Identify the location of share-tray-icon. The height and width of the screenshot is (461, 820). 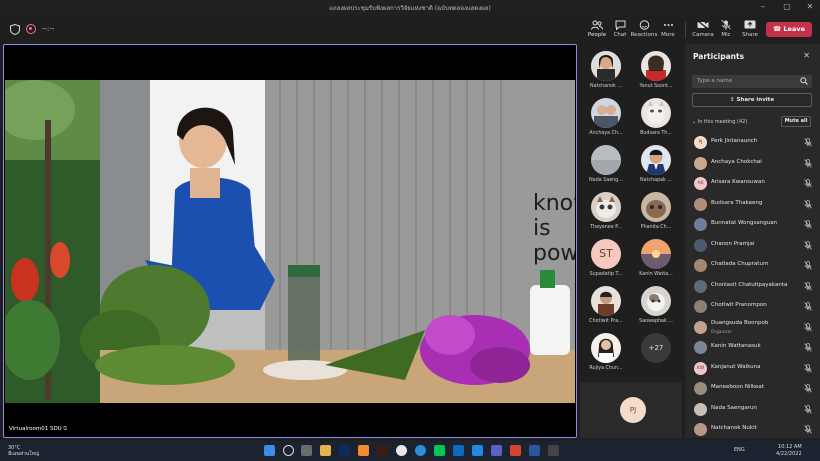
(750, 24).